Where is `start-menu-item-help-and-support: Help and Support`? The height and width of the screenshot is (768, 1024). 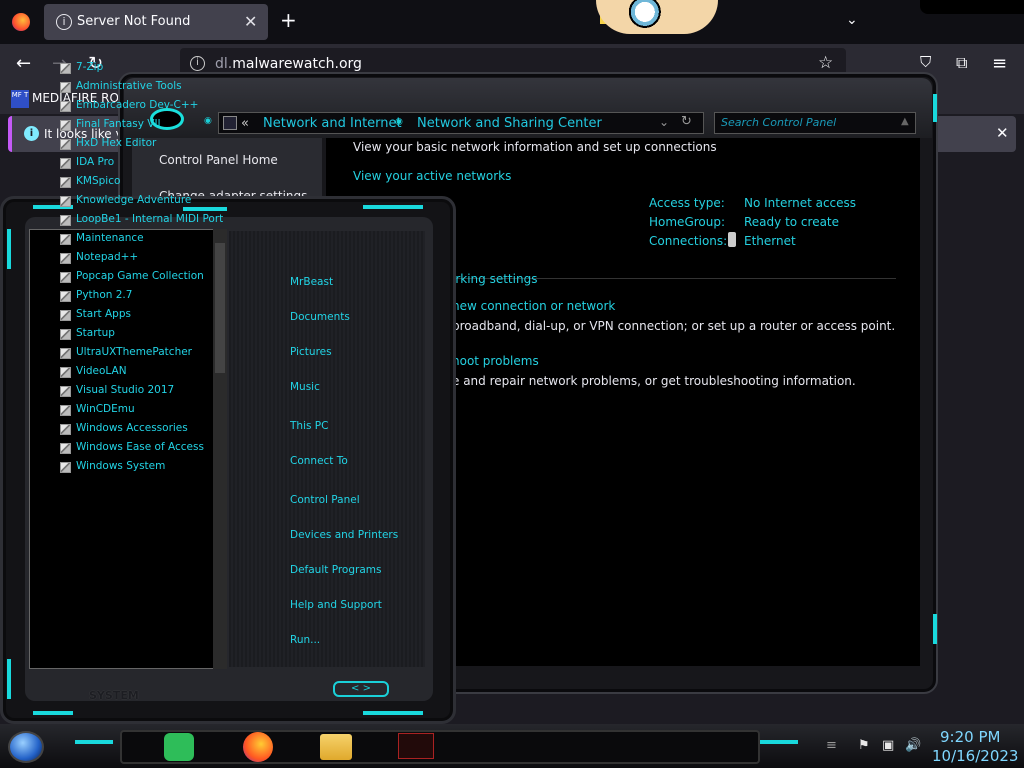 start-menu-item-help-and-support: Help and Support is located at coordinates (336, 605).